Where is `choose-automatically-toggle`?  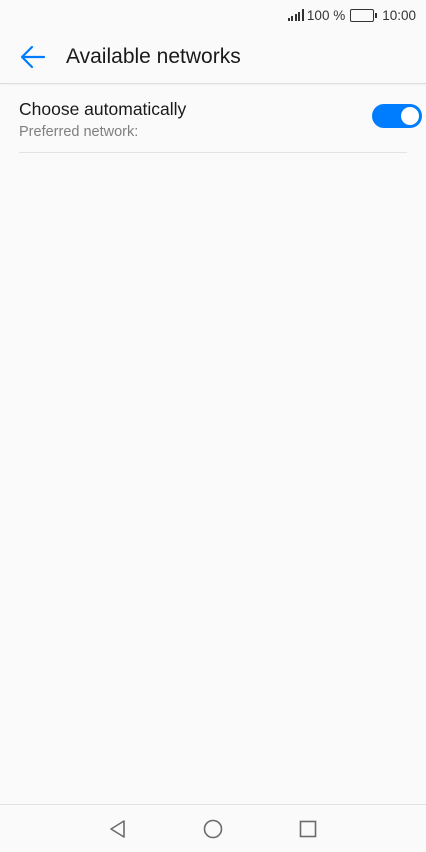
choose-automatically-toggle is located at coordinates (397, 116).